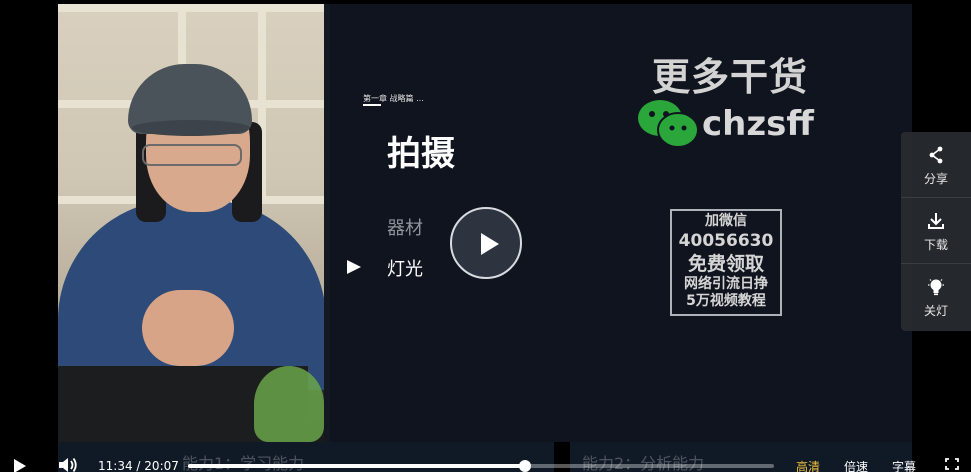 The image size is (971, 472). What do you see at coordinates (243, 463) in the screenshot?
I see `chapter-label-1: 能力1：学习能力` at bounding box center [243, 463].